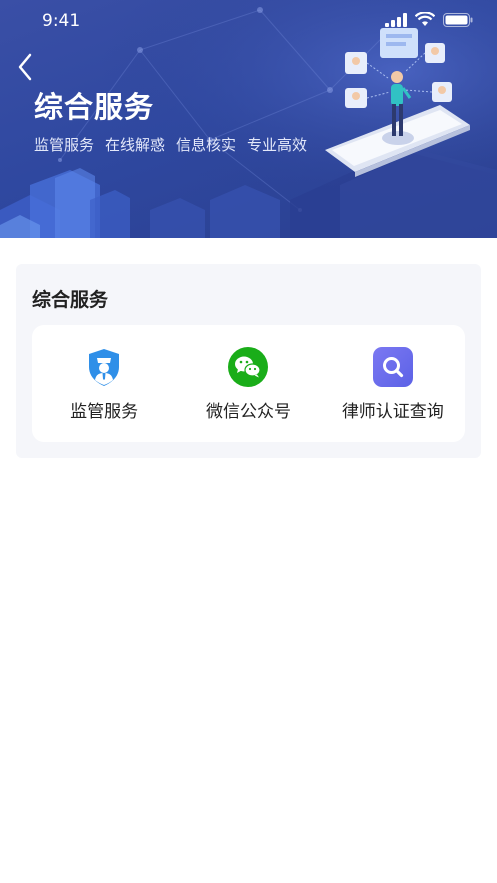 This screenshot has width=497, height=883. What do you see at coordinates (94, 107) in the screenshot?
I see `banner-title: 综合服务` at bounding box center [94, 107].